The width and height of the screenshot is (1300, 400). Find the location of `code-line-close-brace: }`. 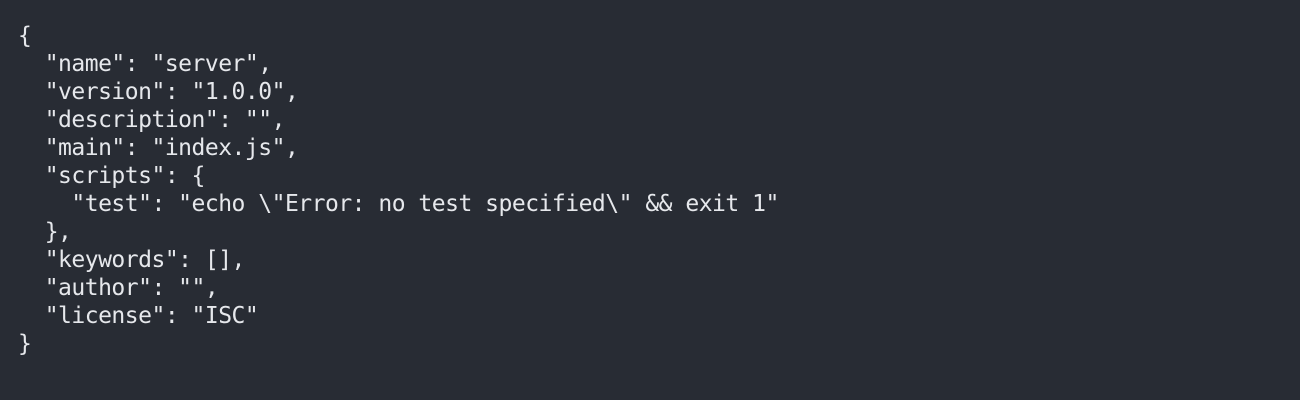

code-line-close-brace: } is located at coordinates (25, 344).